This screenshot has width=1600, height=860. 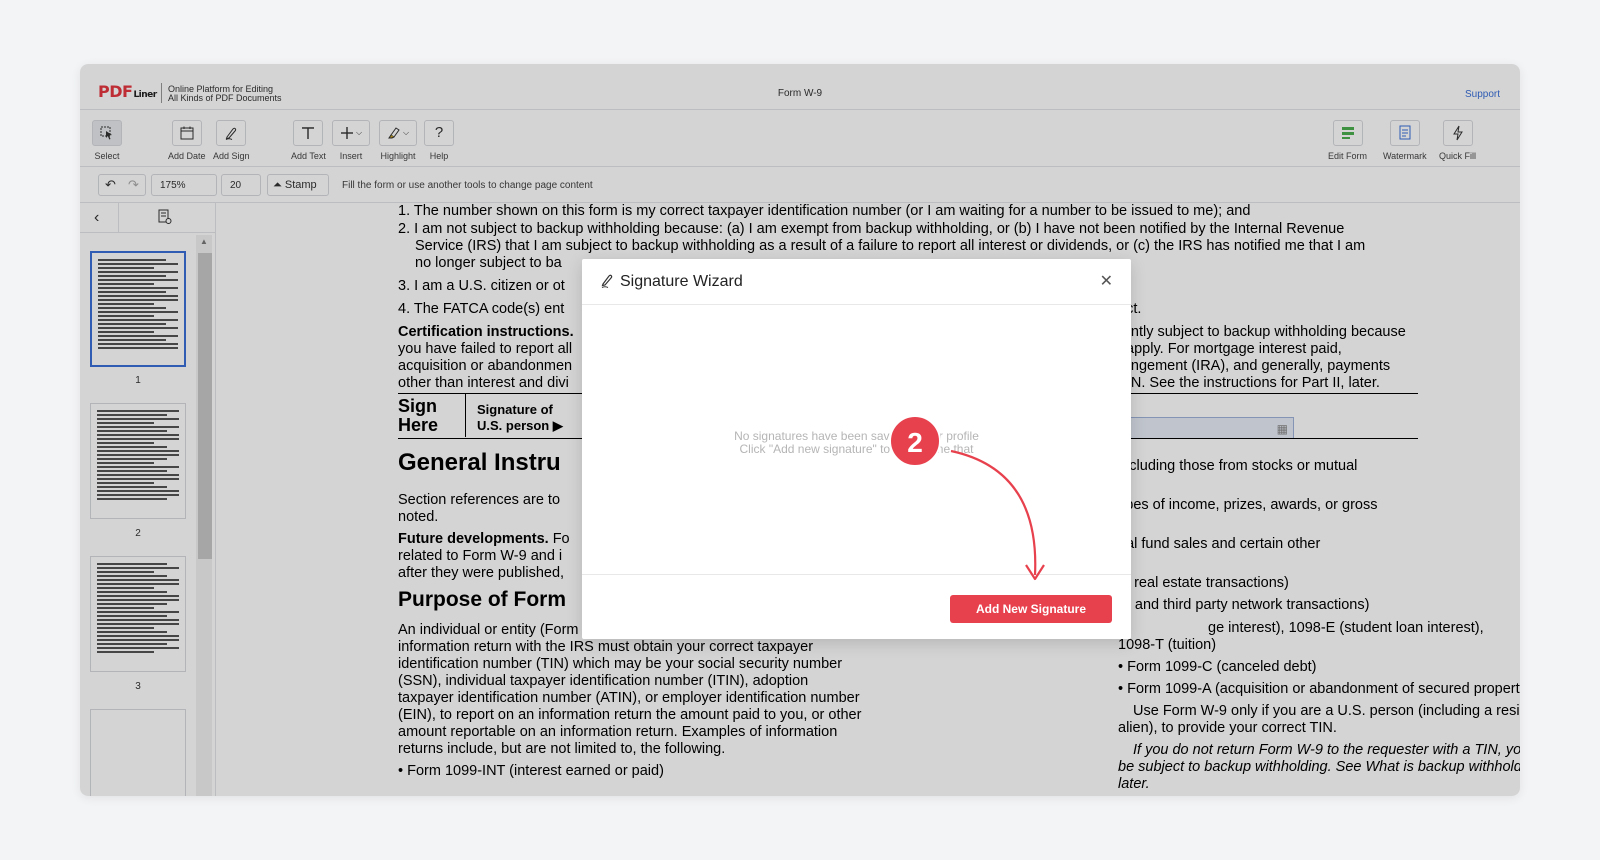 I want to click on add-new-signature-button: Add New Signature, so click(x=1031, y=609).